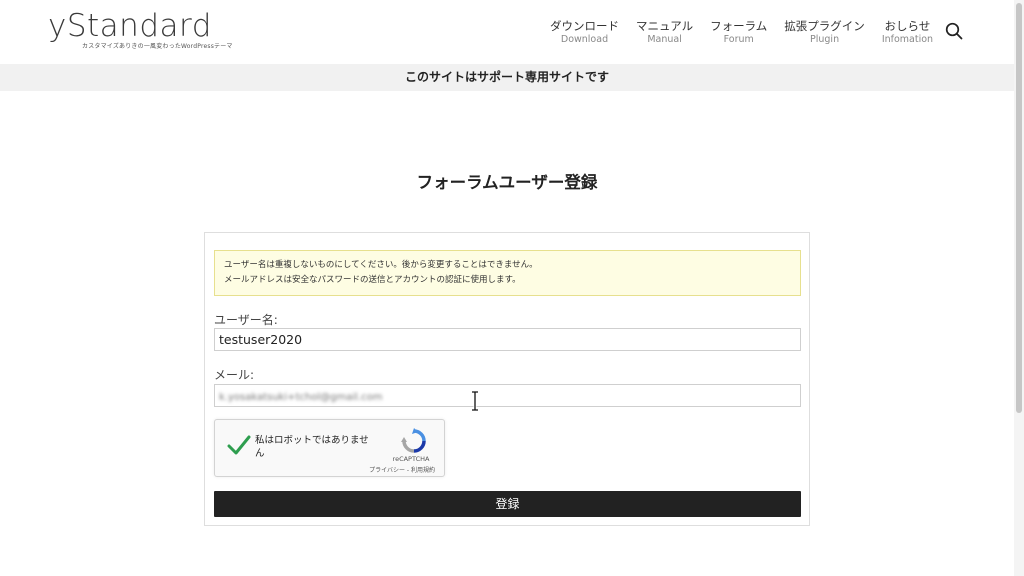 The image size is (1024, 576). Describe the element at coordinates (507, 77) in the screenshot. I see `support-notice-bar: このサイトはサポート専用サイトです` at that location.